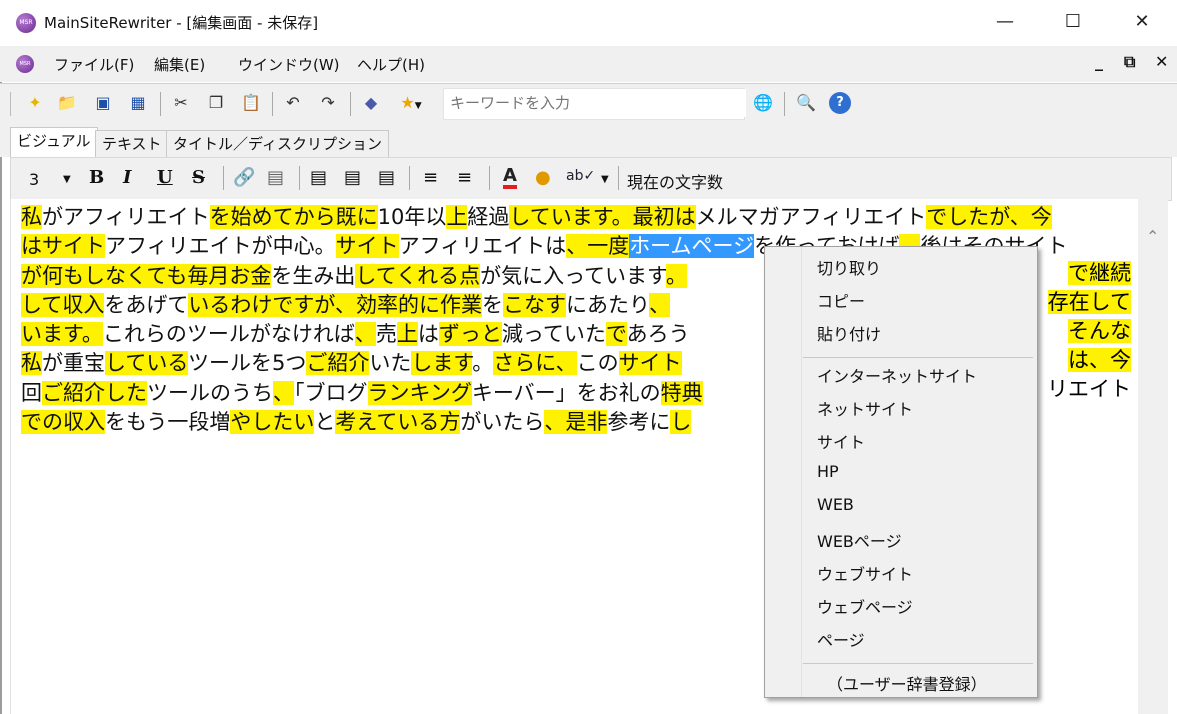 The height and width of the screenshot is (714, 1177). Describe the element at coordinates (54, 142) in the screenshot. I see `tab-visual: ビジュアル` at that location.